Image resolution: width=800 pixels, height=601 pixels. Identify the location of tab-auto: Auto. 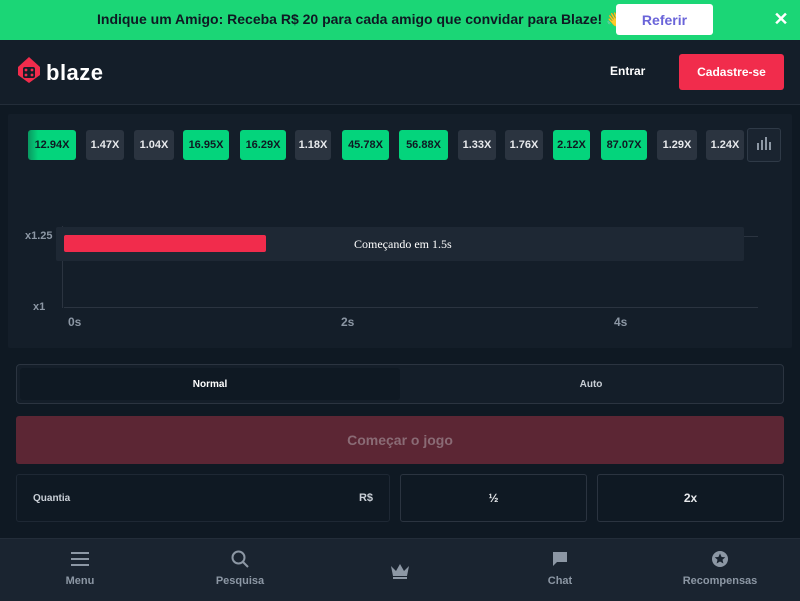
(591, 384).